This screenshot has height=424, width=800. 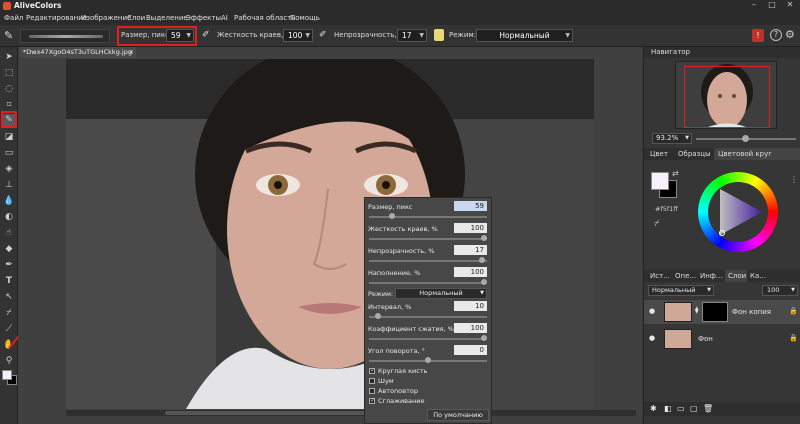 What do you see at coordinates (470, 250) in the screenshot?
I see `popup-opacity-input: 17` at bounding box center [470, 250].